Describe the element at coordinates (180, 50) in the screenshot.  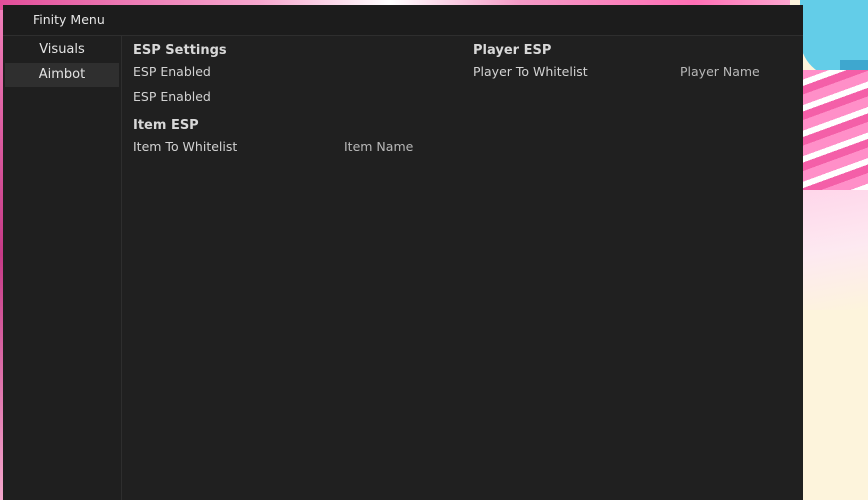
I see `section-title-esp-settings: ESP Settings` at that location.